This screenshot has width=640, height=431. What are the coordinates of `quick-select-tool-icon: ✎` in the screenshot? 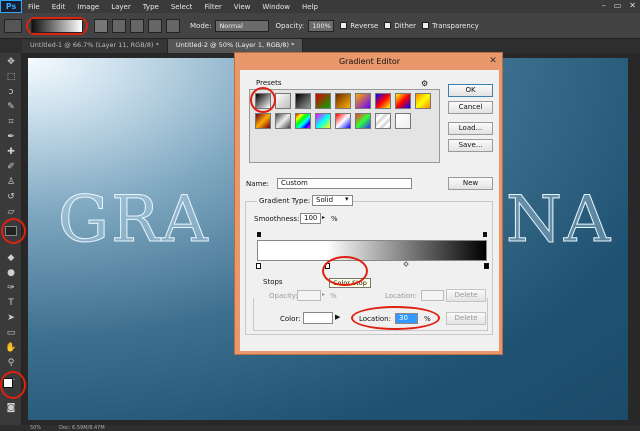 It's located at (11, 107).